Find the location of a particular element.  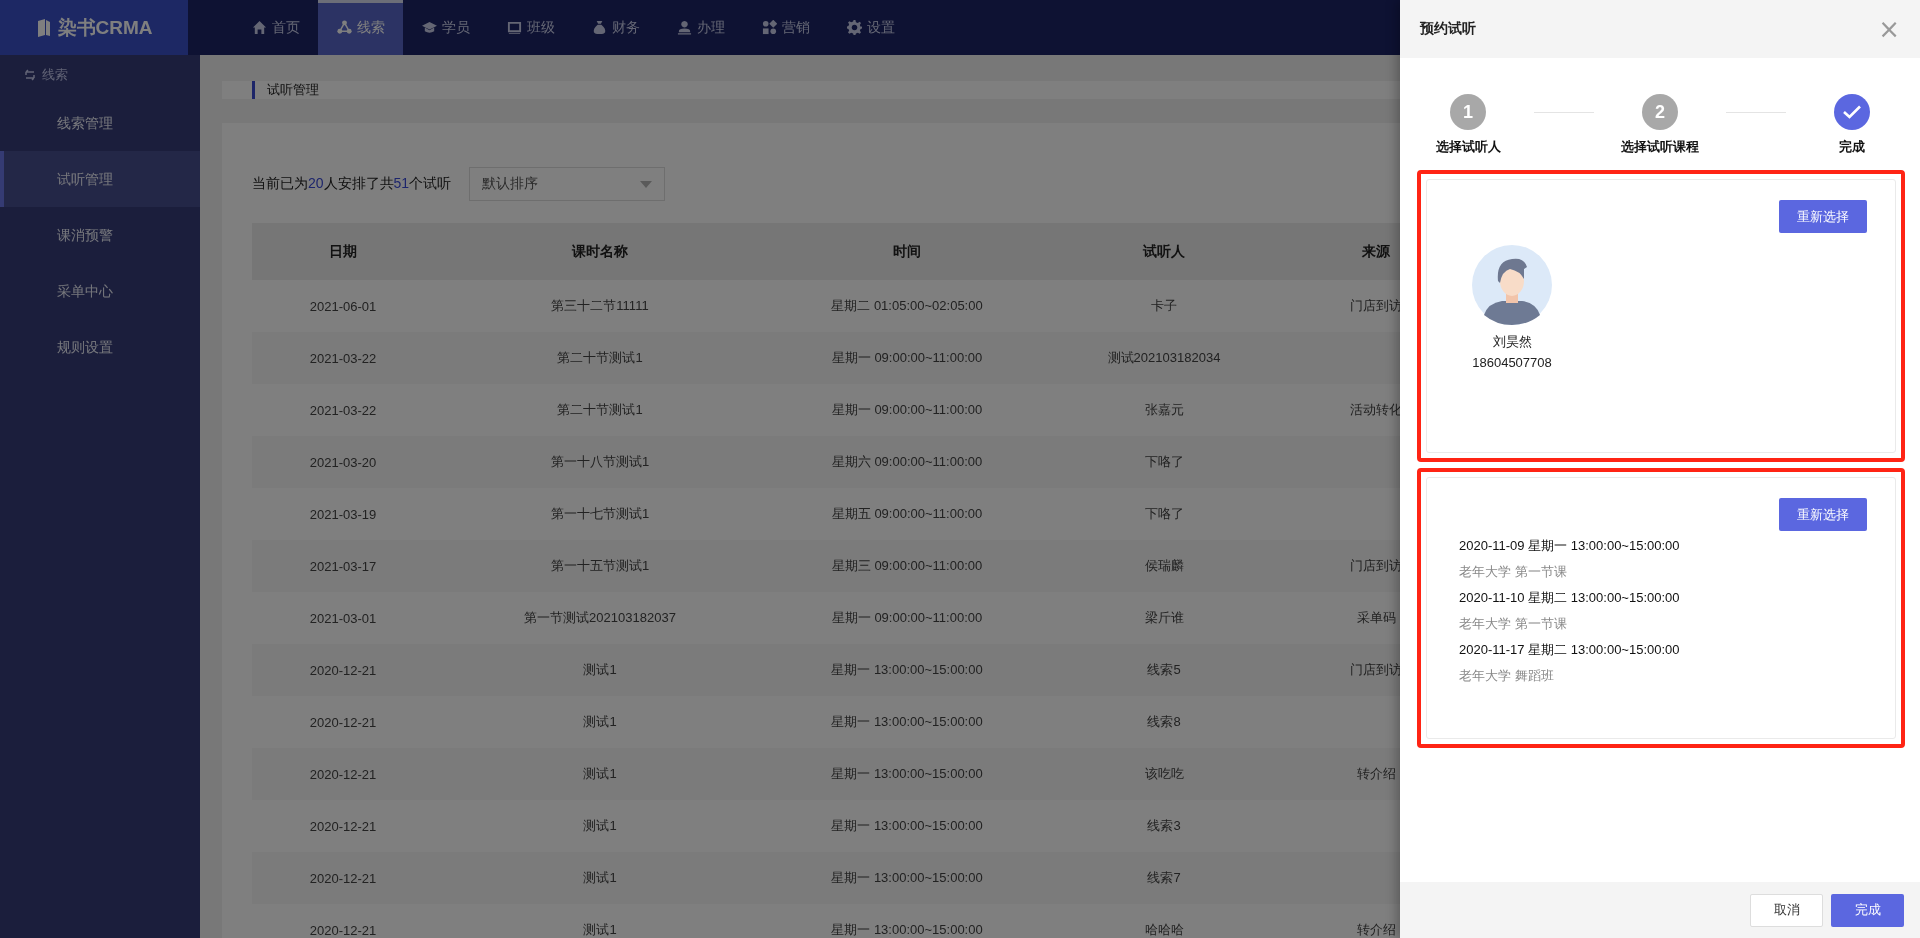

swap-icon is located at coordinates (30, 75).